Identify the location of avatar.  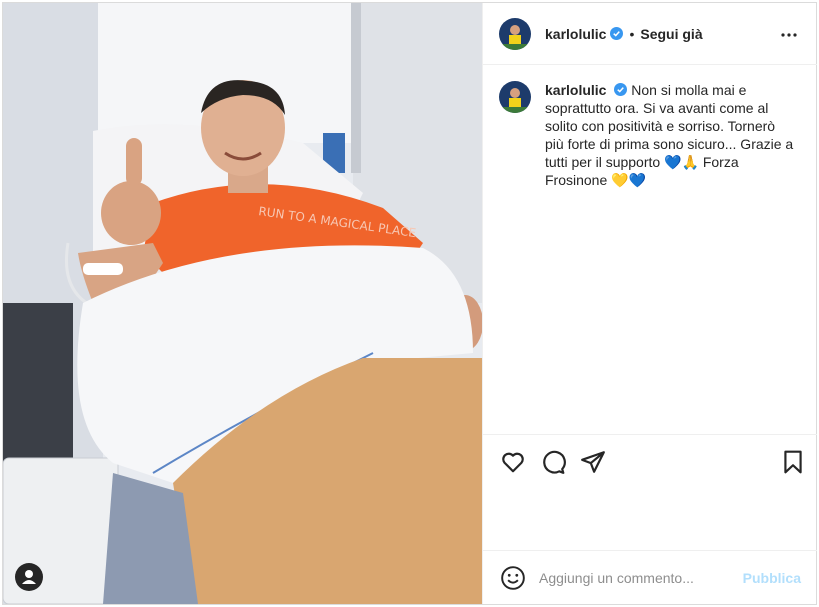
(515, 33).